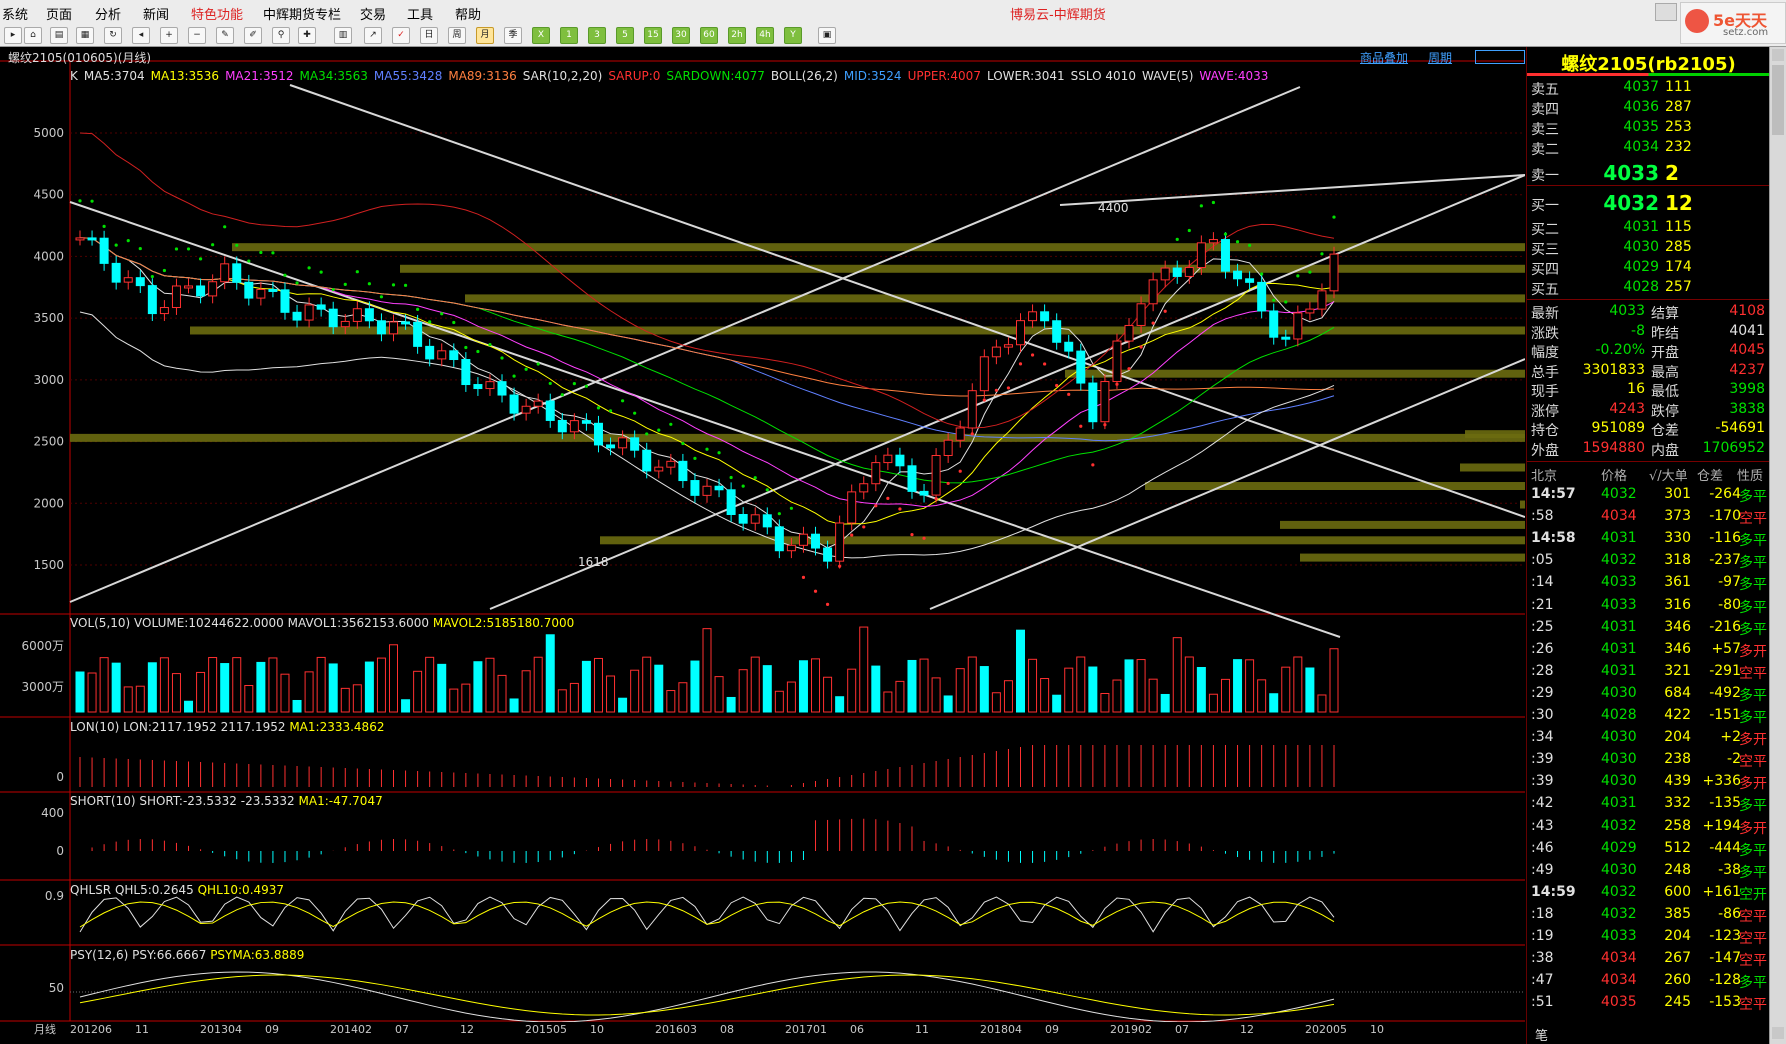 The height and width of the screenshot is (1044, 1786). What do you see at coordinates (373, 13) in the screenshot?
I see `menu-trade: 交易` at bounding box center [373, 13].